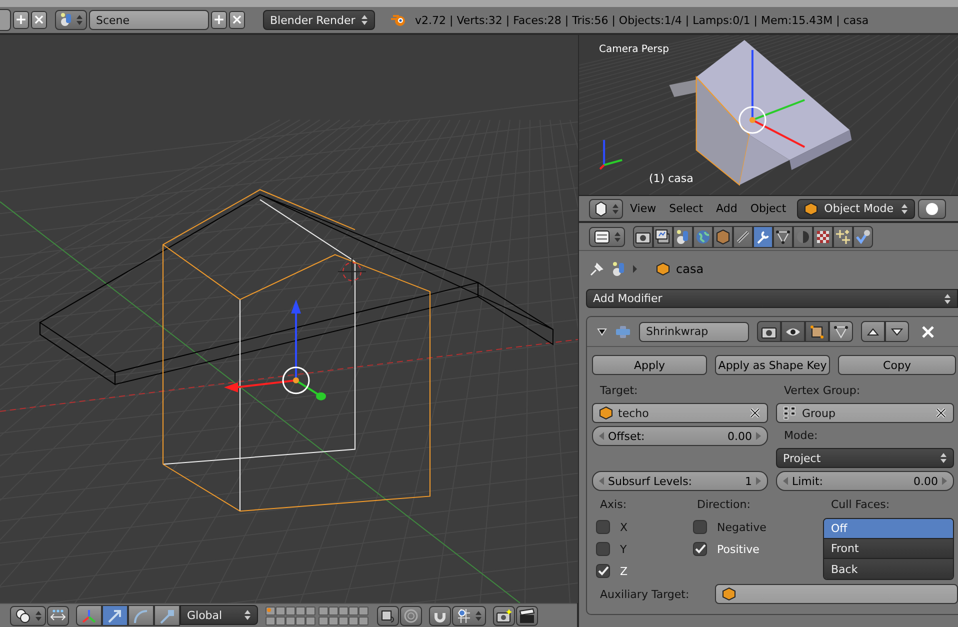 This screenshot has height=627, width=958. Describe the element at coordinates (743, 237) in the screenshot. I see `constraints-tab` at that location.